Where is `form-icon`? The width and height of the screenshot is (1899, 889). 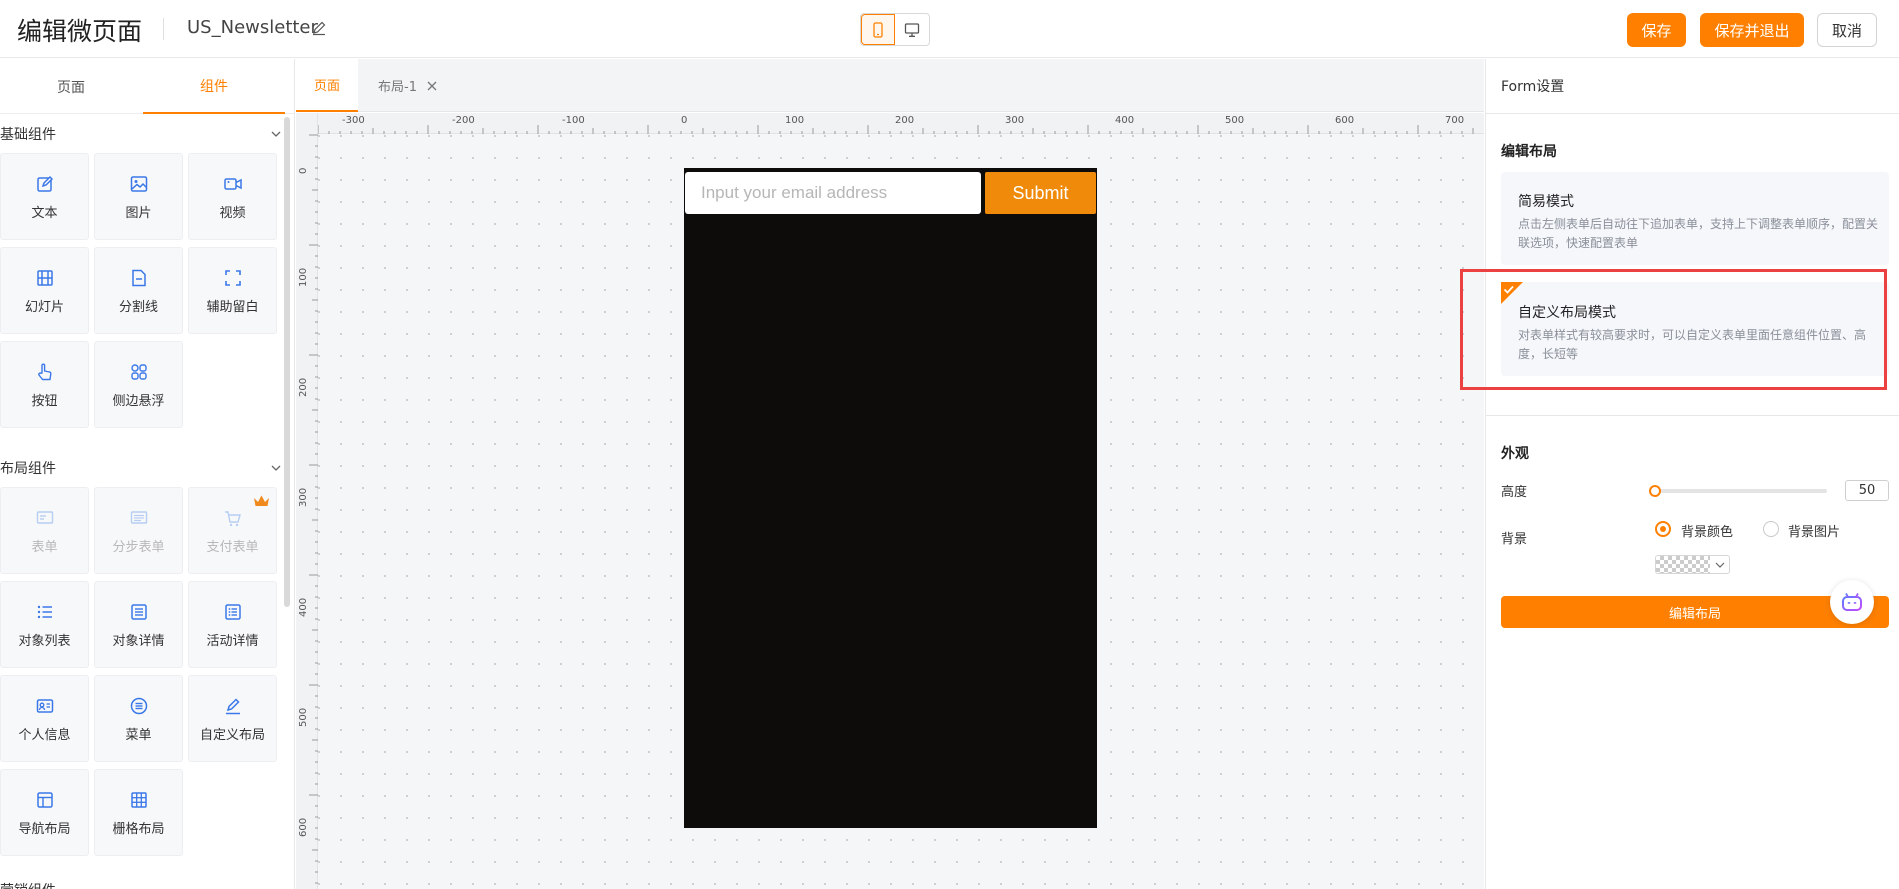
form-icon is located at coordinates (45, 517).